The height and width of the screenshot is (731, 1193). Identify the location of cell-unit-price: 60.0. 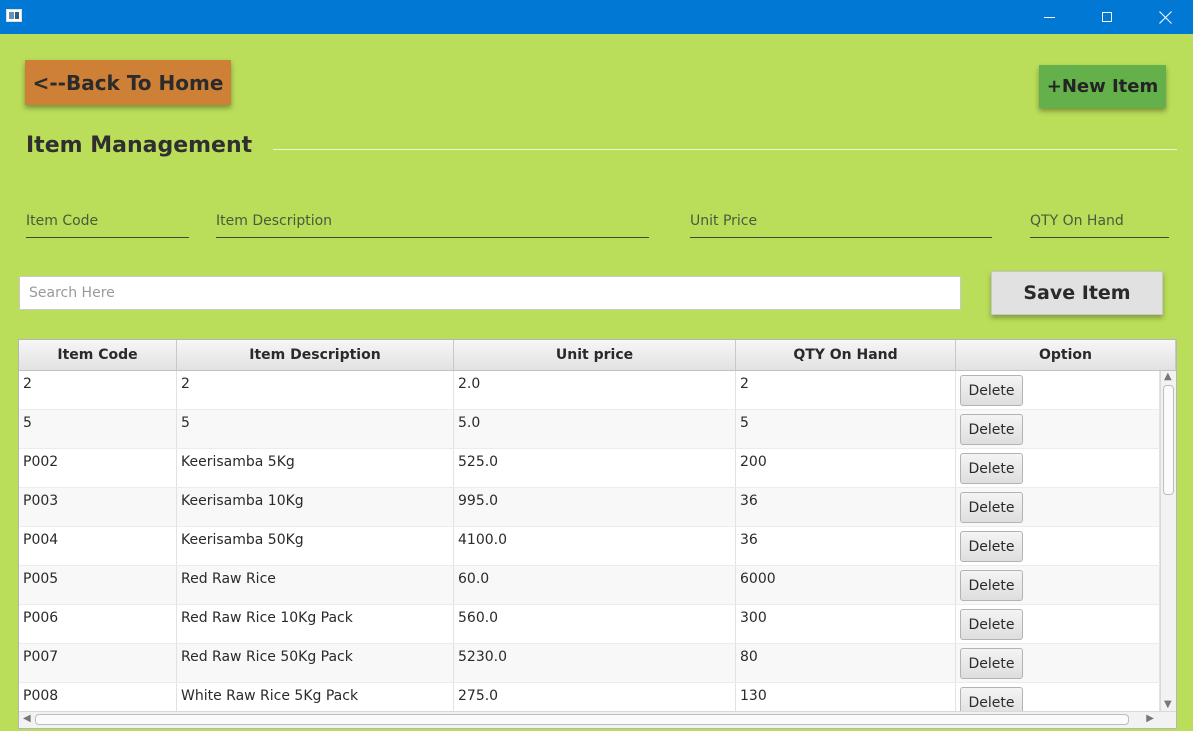
(595, 585).